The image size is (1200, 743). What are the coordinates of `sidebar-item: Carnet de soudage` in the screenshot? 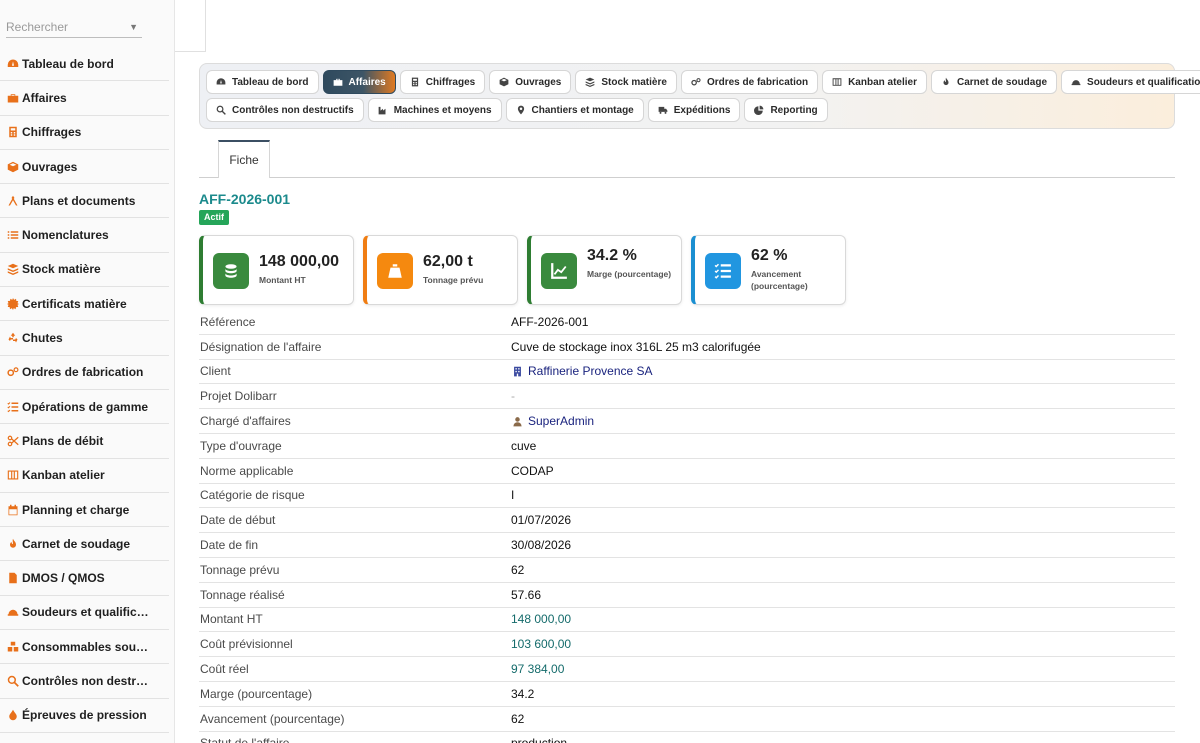 It's located at (84, 544).